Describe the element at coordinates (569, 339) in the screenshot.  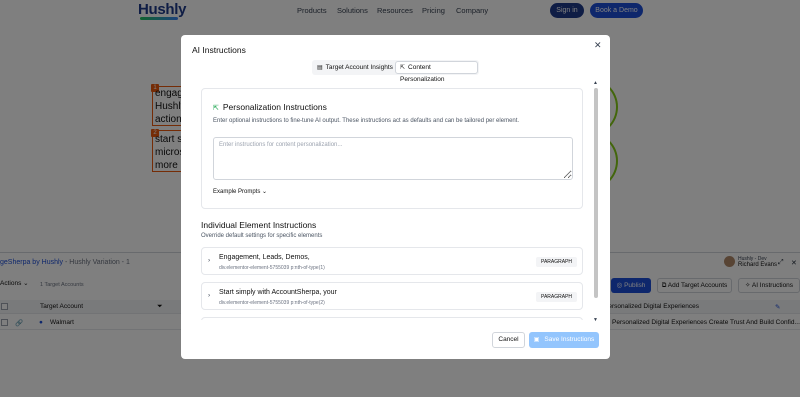
I see `save-label: Save Instructions` at that location.